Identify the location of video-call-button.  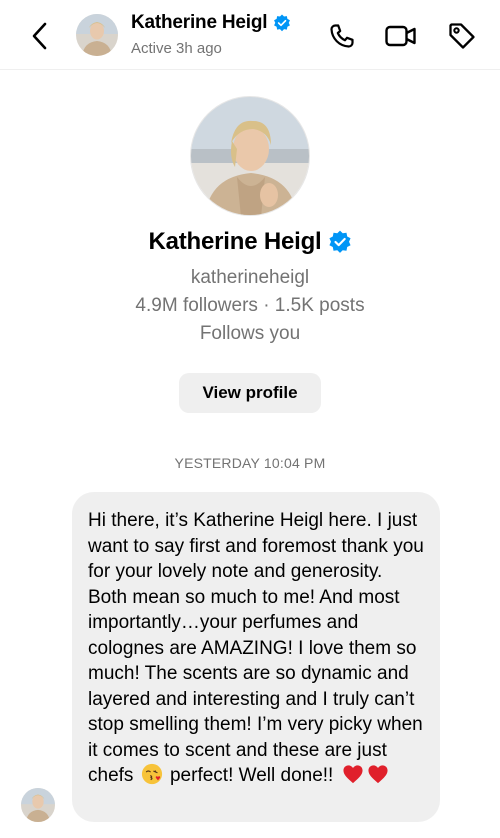
(401, 36).